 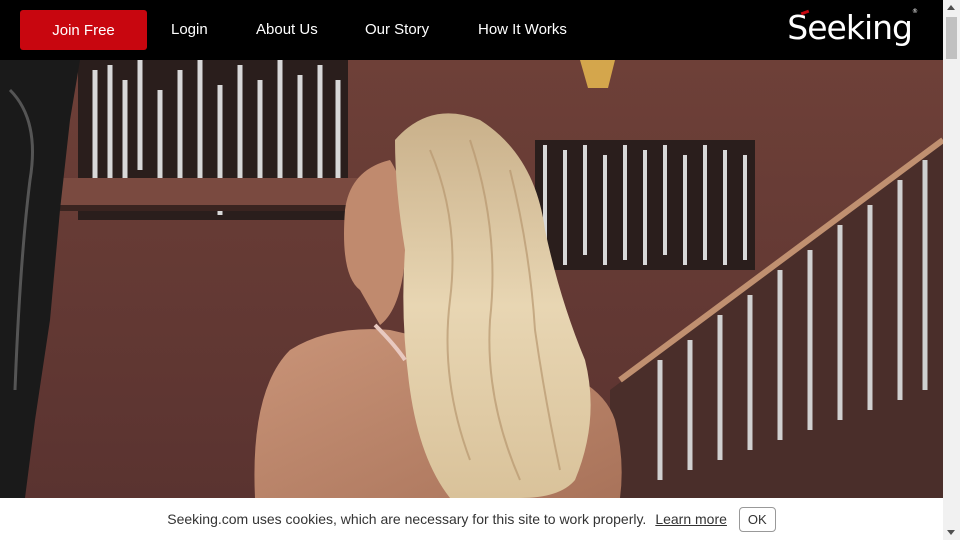 I want to click on vertical-scrollbar, so click(x=951, y=270).